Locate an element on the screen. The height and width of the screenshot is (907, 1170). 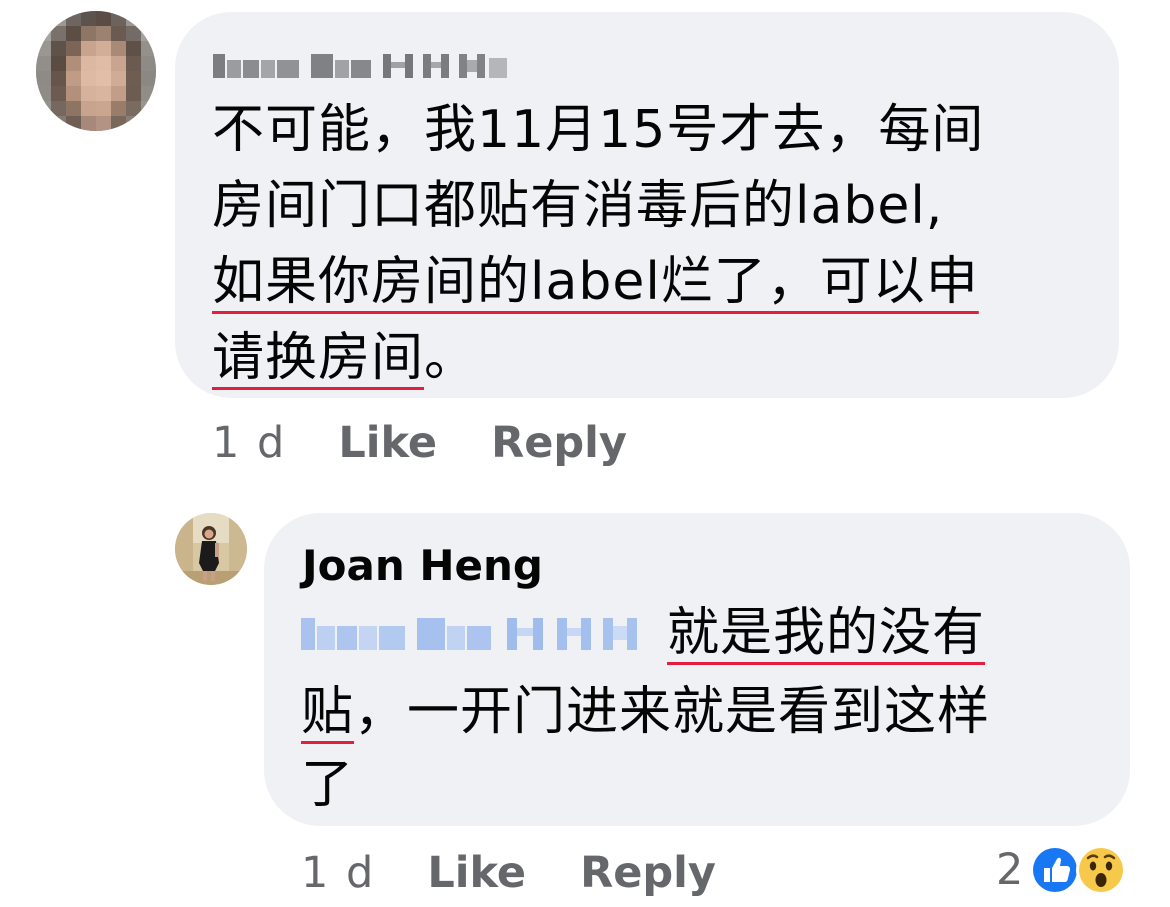
mention-tag-blurred is located at coordinates (477, 639).